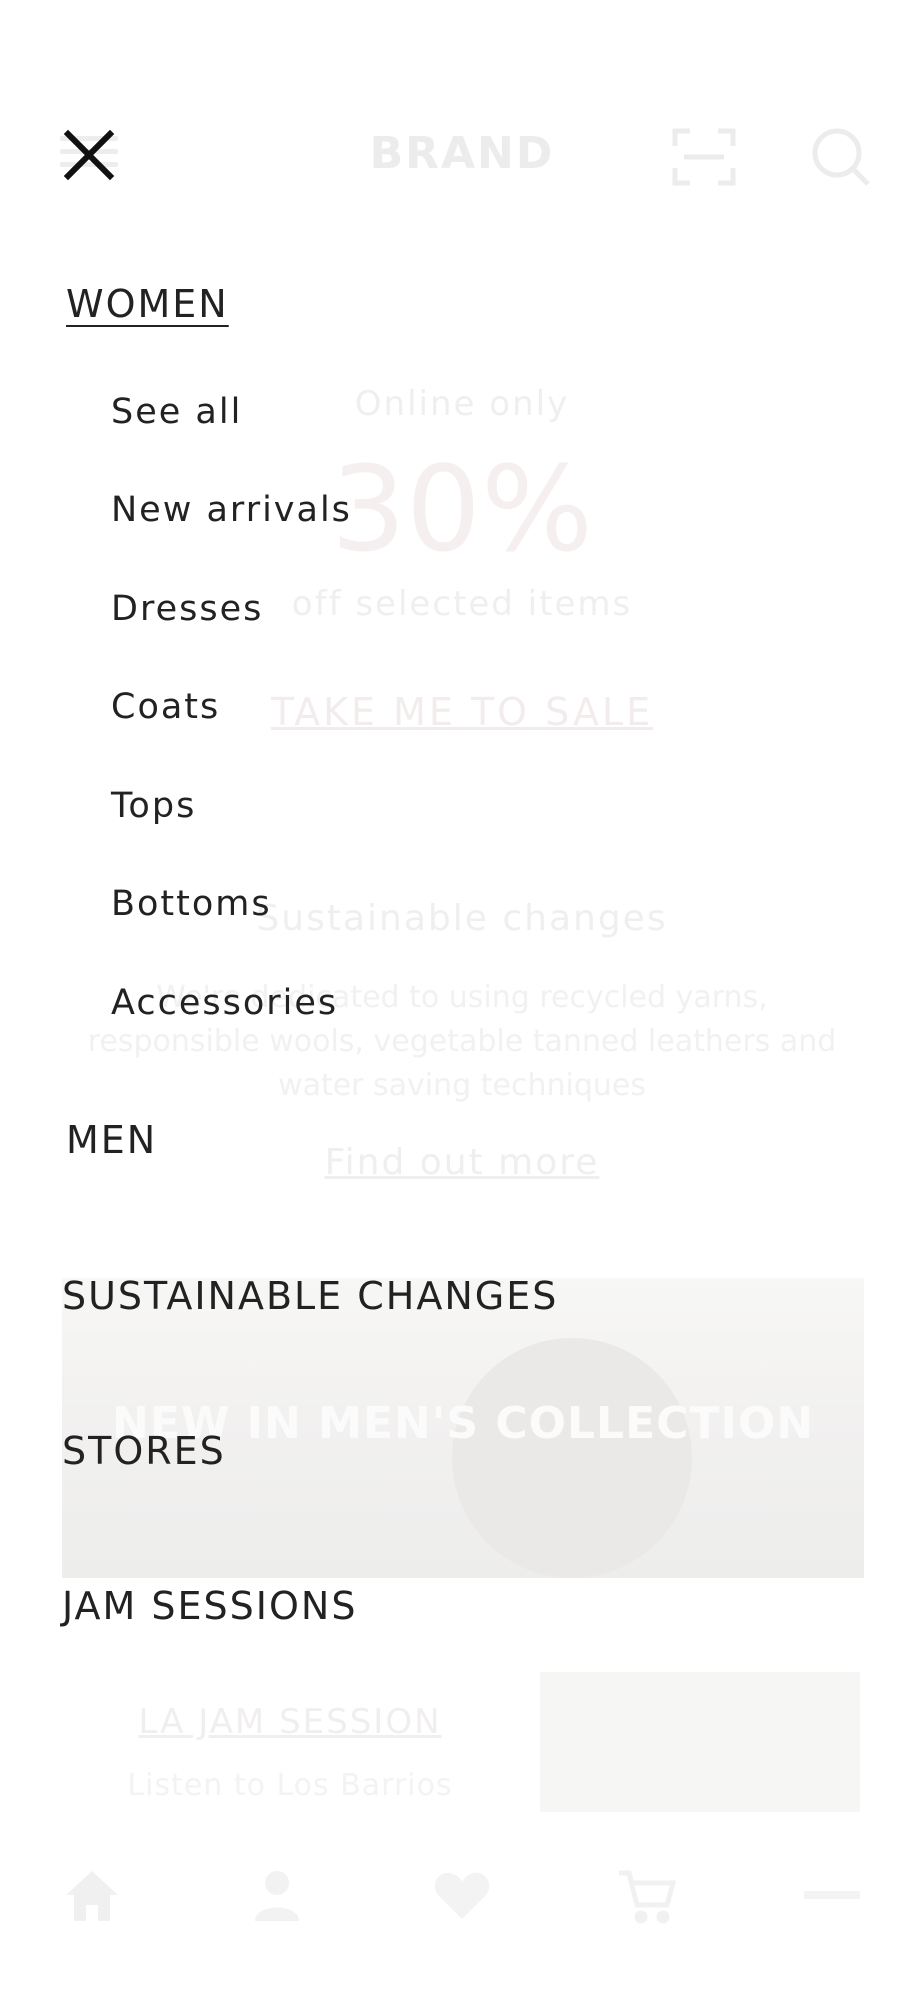  What do you see at coordinates (153, 806) in the screenshot?
I see `menu-item-tops: Tops` at bounding box center [153, 806].